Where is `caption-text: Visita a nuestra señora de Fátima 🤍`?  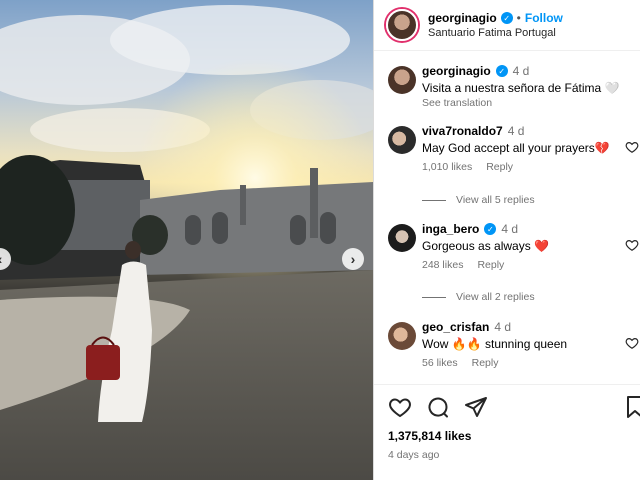
caption-text: Visita a nuestra señora de Fátima 🤍 is located at coordinates (521, 88).